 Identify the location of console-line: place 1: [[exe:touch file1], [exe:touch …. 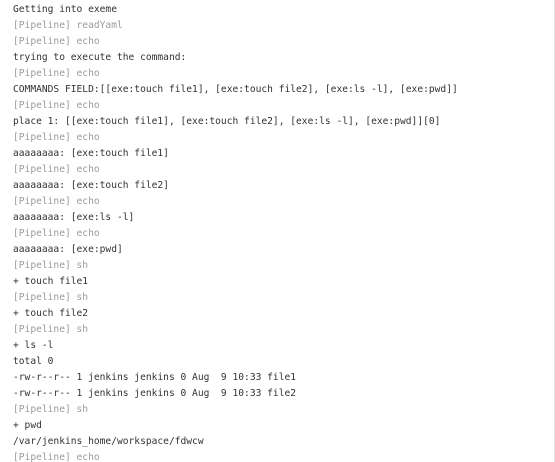
(227, 121).